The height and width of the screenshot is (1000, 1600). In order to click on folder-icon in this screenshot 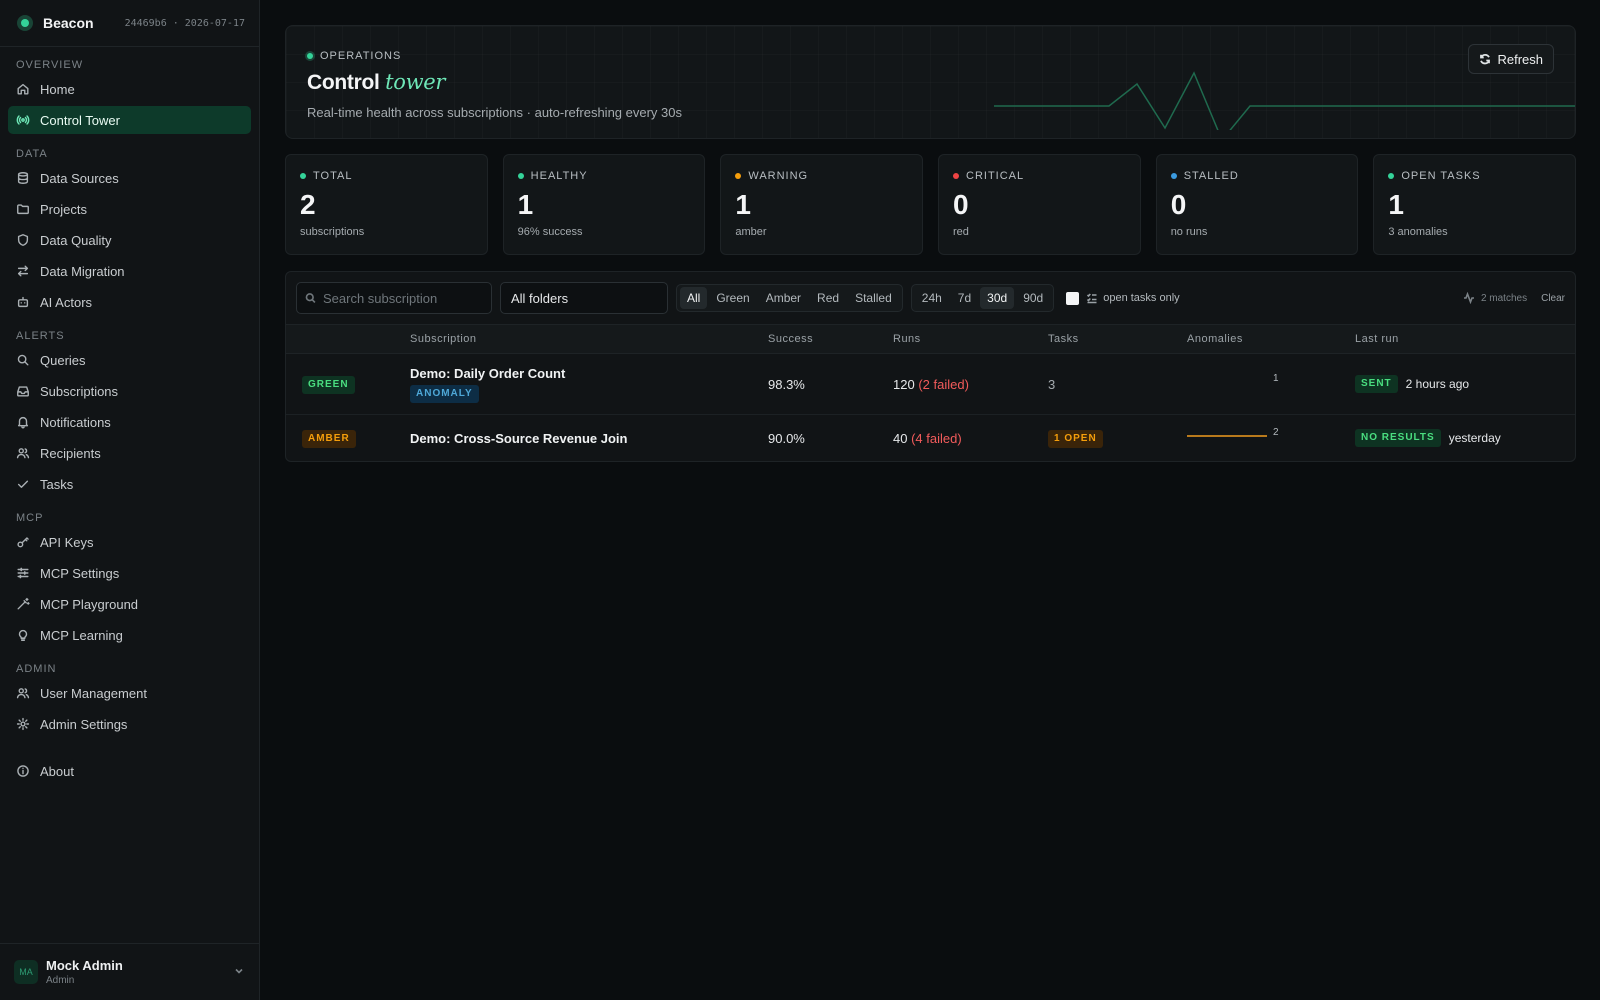, I will do `click(23, 209)`.